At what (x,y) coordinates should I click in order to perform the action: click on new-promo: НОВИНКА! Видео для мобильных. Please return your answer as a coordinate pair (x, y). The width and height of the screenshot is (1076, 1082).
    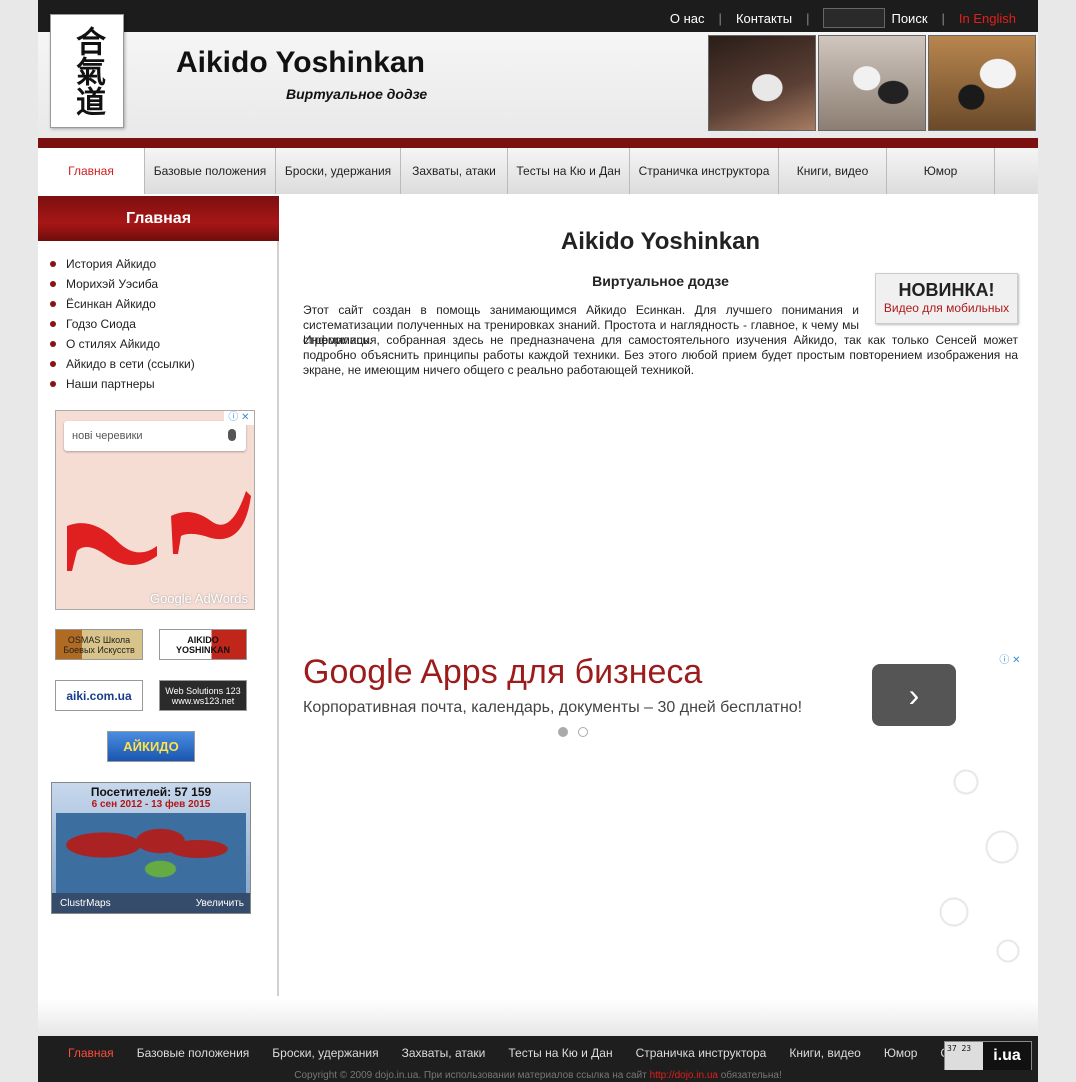
    Looking at the image, I should click on (946, 298).